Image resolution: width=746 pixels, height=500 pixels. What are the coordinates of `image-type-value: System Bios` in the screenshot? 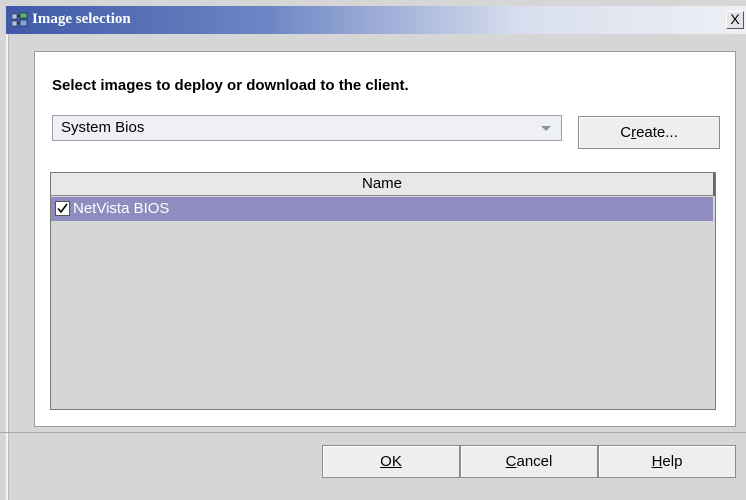 It's located at (103, 127).